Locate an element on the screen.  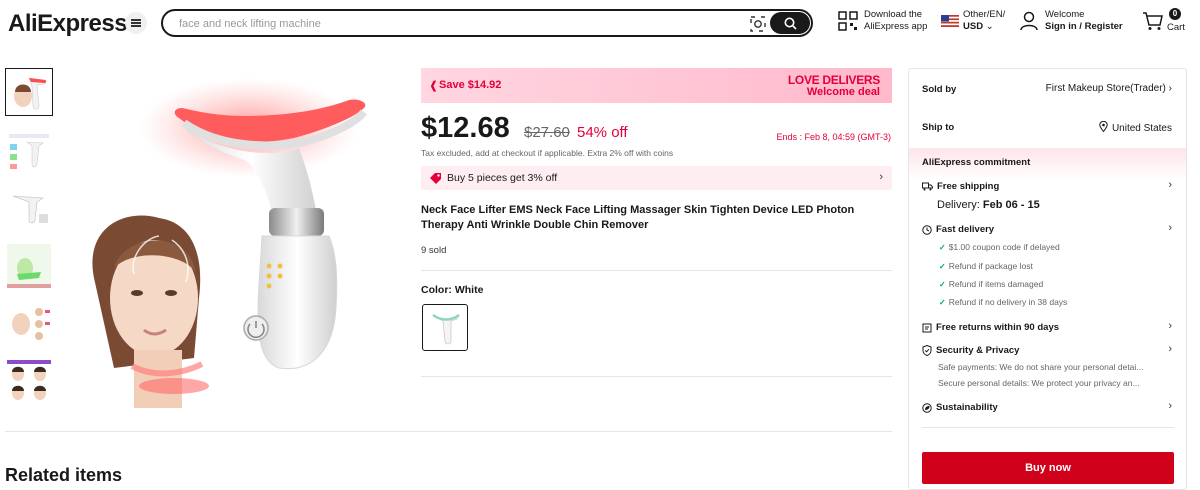
related-items-heading: Related items is located at coordinates (64, 475).